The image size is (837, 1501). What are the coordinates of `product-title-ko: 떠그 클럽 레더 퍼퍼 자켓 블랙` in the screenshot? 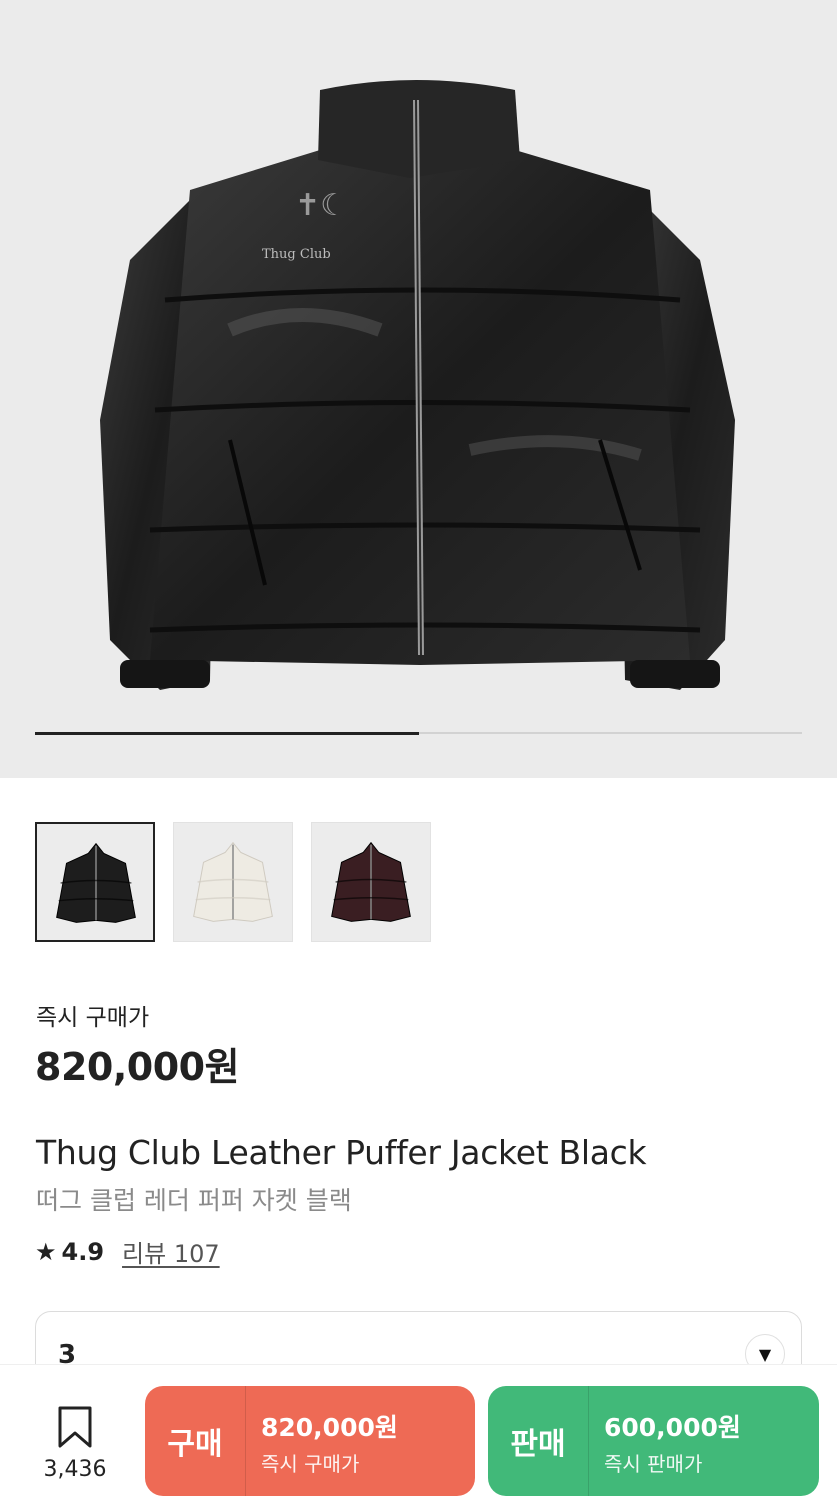 It's located at (194, 1200).